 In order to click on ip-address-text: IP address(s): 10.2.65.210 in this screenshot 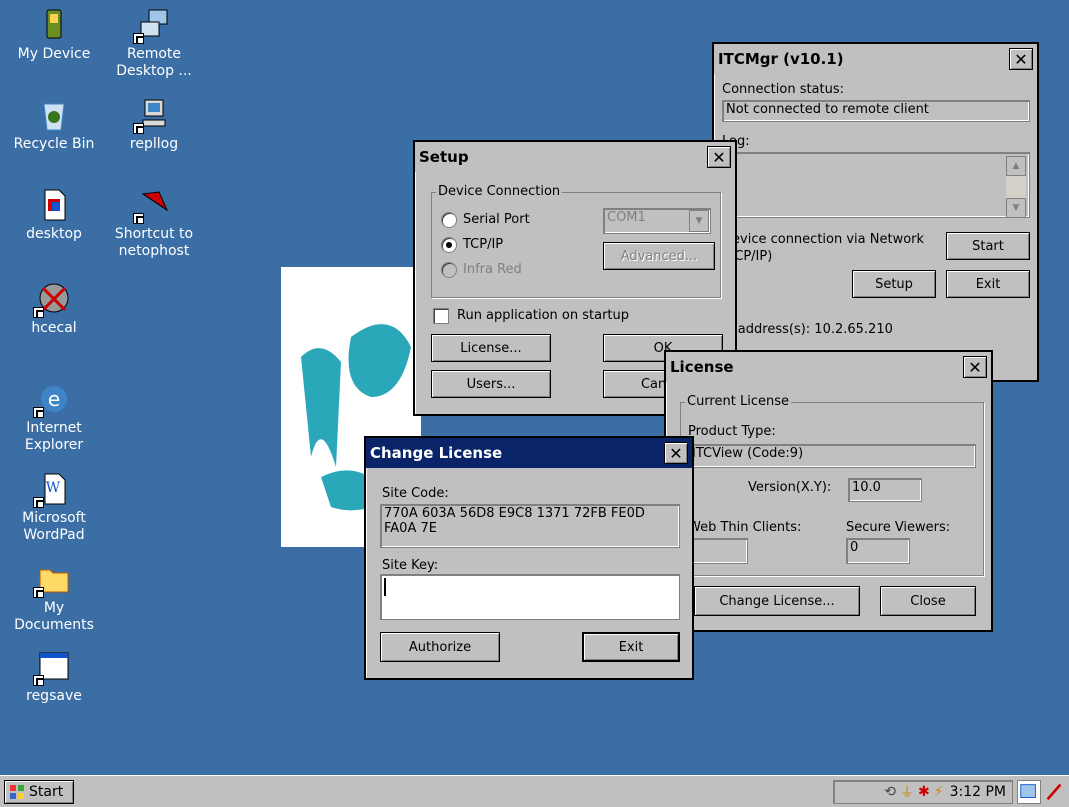, I will do `click(807, 329)`.